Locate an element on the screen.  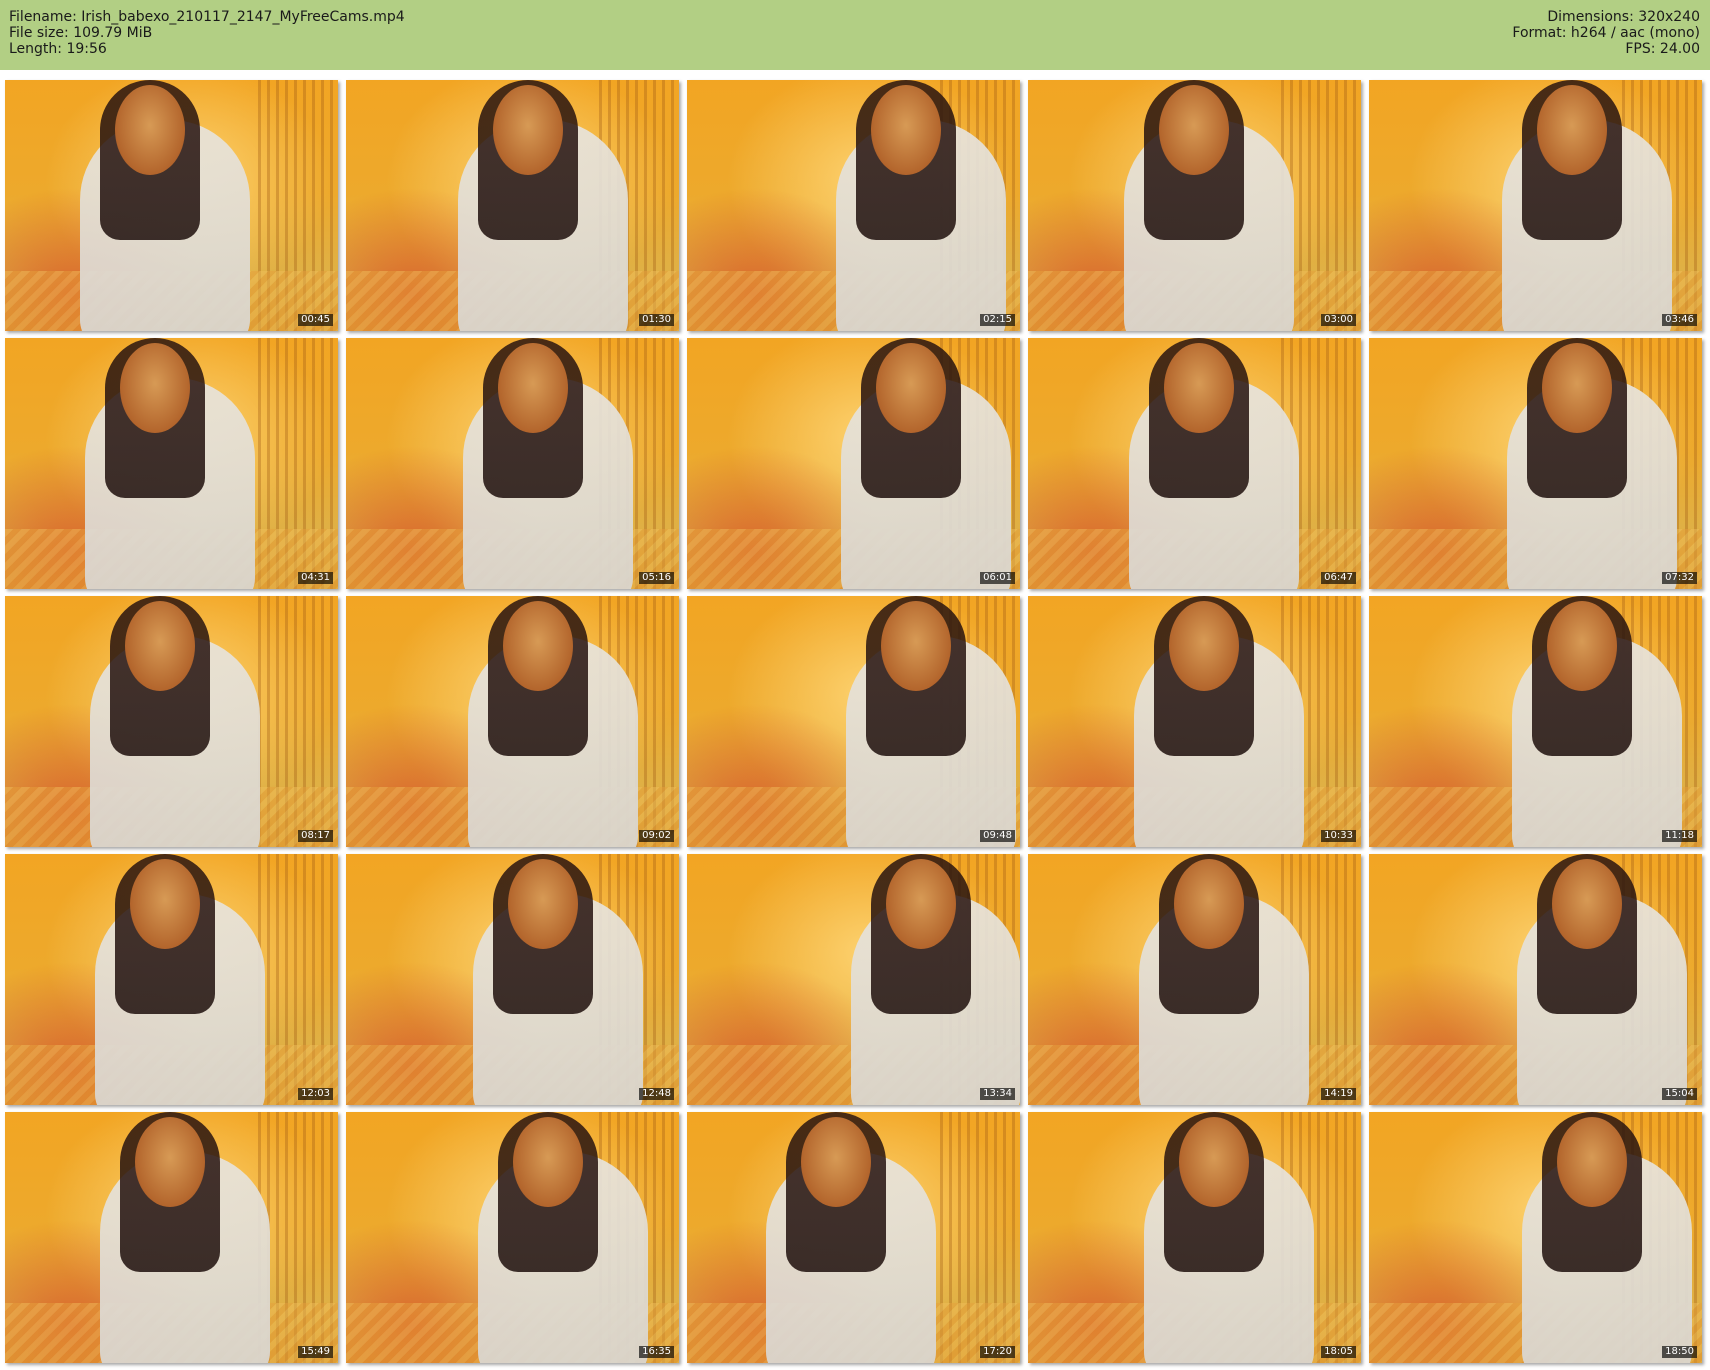
frame-timestamp: 03:00 is located at coordinates (1338, 320).